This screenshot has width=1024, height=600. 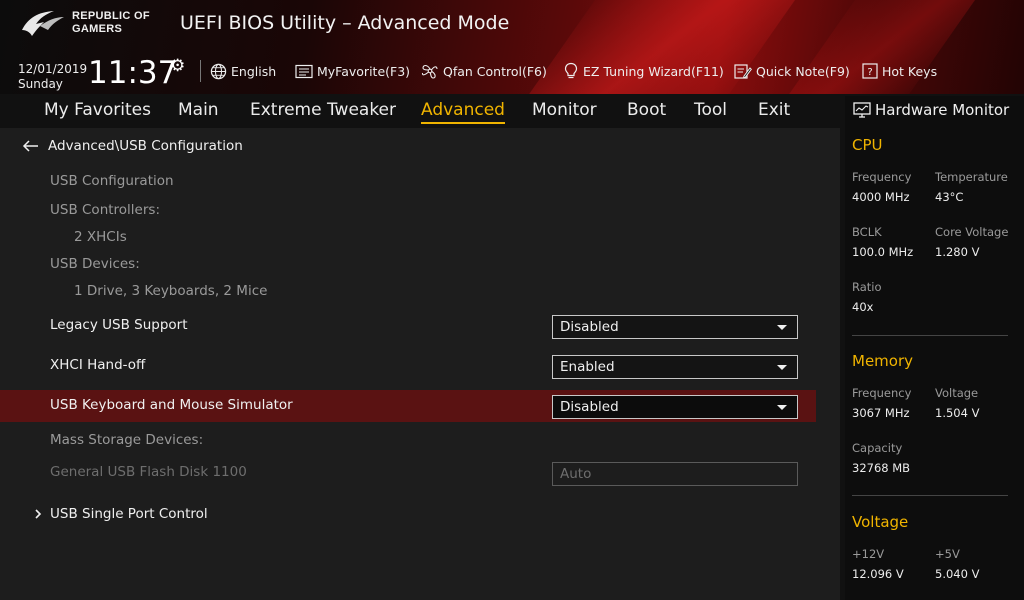 I want to click on qfan-label: Qfan Control(F6), so click(x=495, y=71).